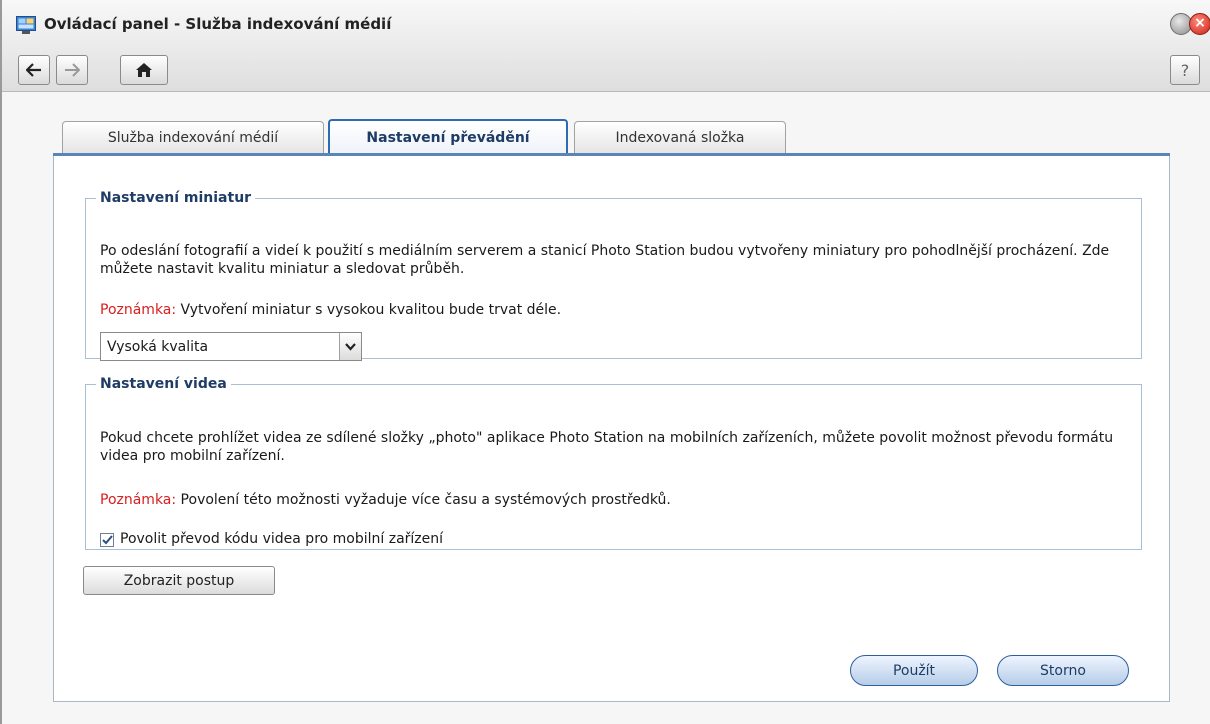 Image resolution: width=1210 pixels, height=724 pixels. I want to click on back-button, so click(34, 70).